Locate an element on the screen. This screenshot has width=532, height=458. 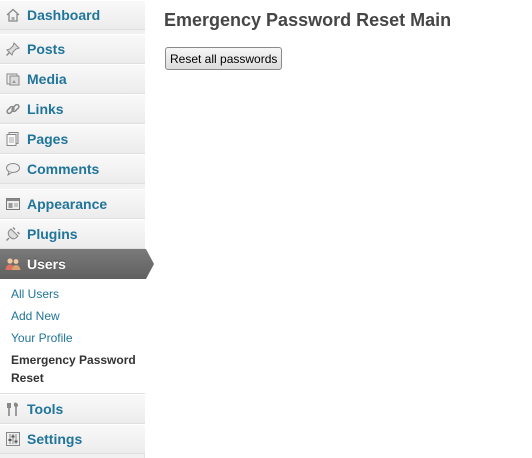
menu-label-tools: Tools is located at coordinates (45, 409).